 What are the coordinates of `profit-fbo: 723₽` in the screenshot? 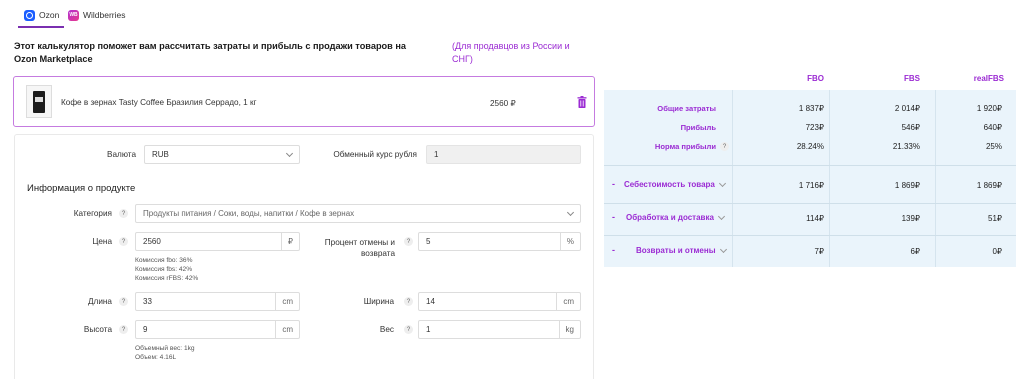 It's located at (814, 127).